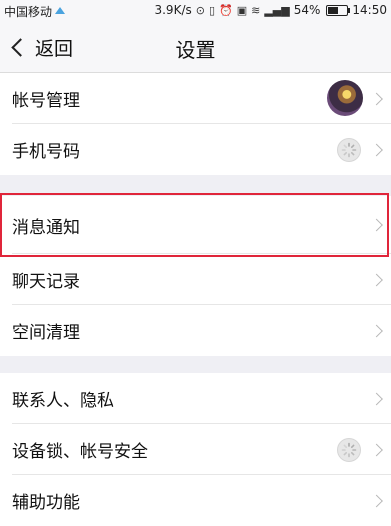 Image resolution: width=391 pixels, height=526 pixels. I want to click on wifi-icon: ≋, so click(256, 10).